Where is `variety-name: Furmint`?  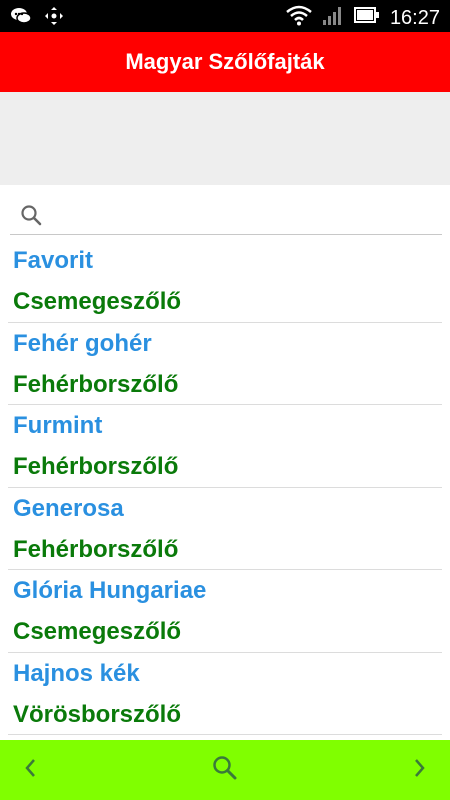 variety-name: Furmint is located at coordinates (58, 425).